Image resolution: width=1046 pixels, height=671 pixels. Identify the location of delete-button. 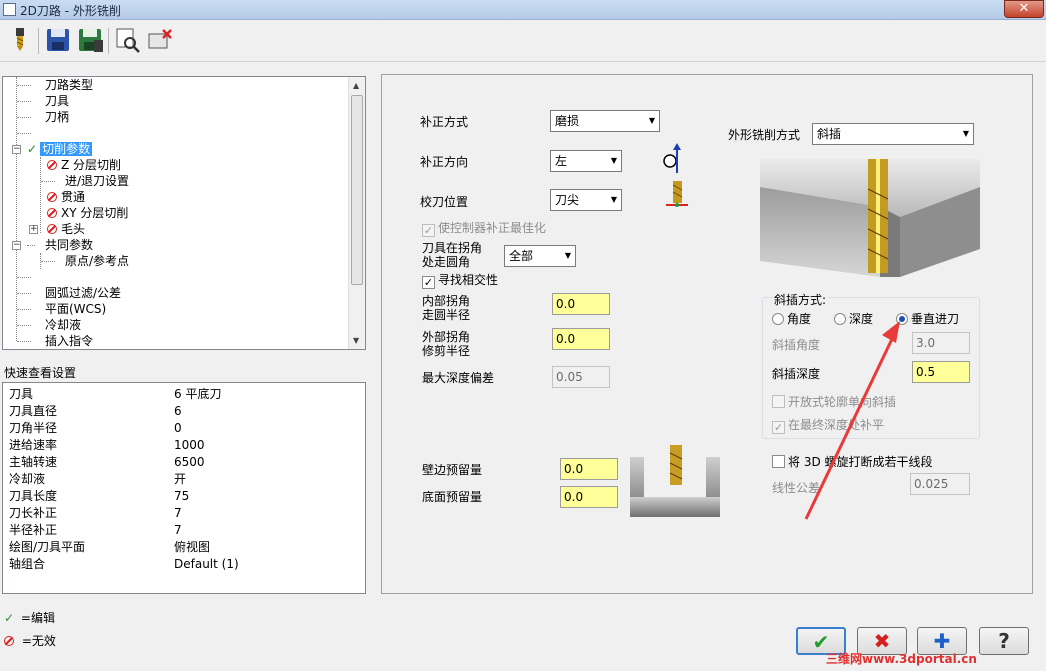
(160, 40).